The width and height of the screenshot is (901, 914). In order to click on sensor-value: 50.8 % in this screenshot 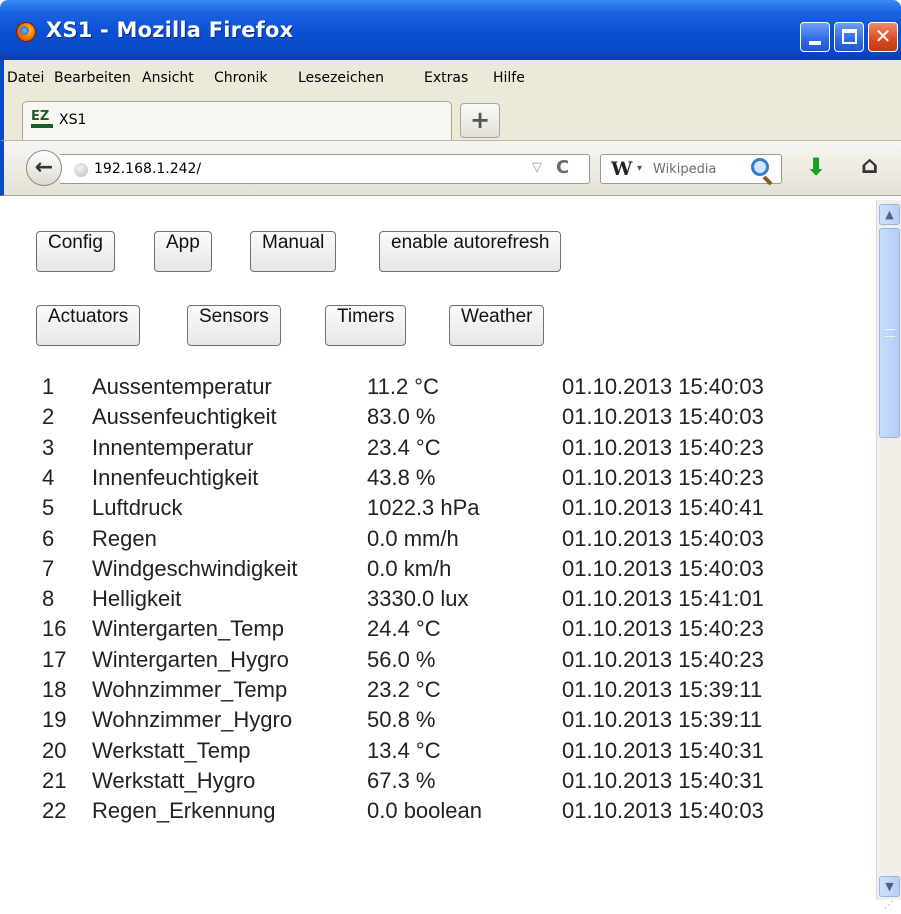, I will do `click(401, 720)`.